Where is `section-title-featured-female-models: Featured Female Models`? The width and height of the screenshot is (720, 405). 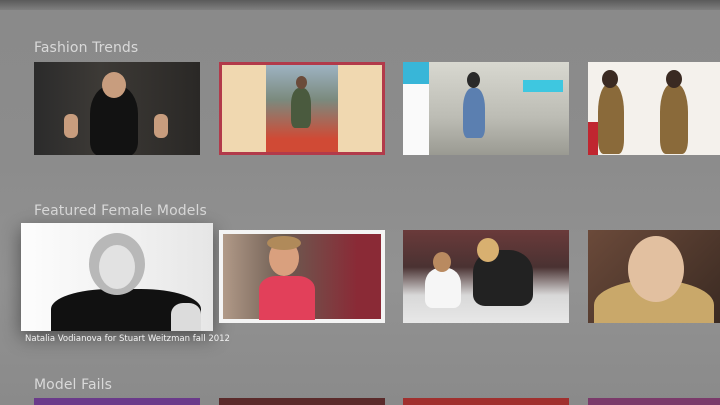
section-title-featured-female-models: Featured Female Models is located at coordinates (120, 211).